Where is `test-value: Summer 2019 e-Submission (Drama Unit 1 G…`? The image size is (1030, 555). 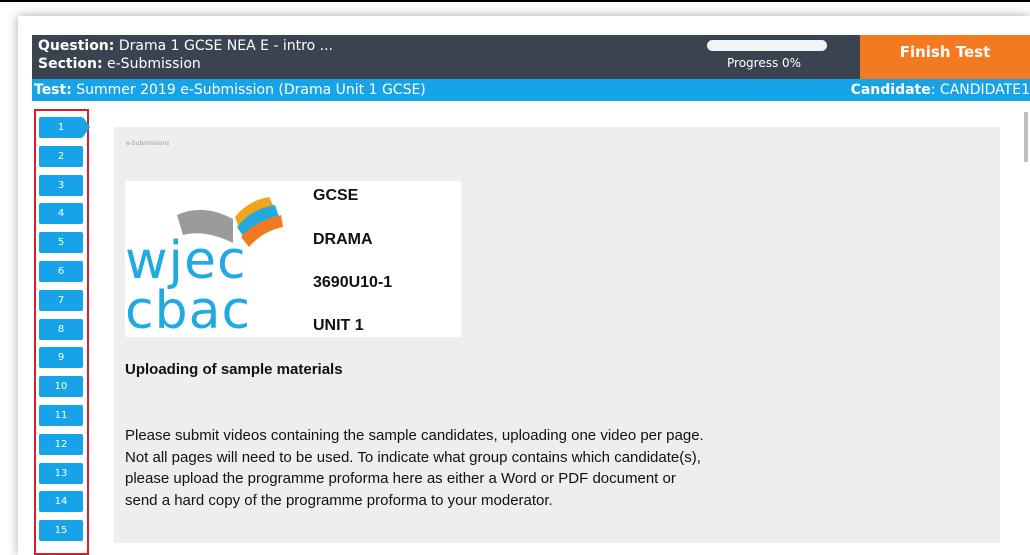 test-value: Summer 2019 e-Submission (Drama Unit 1 G… is located at coordinates (251, 90).